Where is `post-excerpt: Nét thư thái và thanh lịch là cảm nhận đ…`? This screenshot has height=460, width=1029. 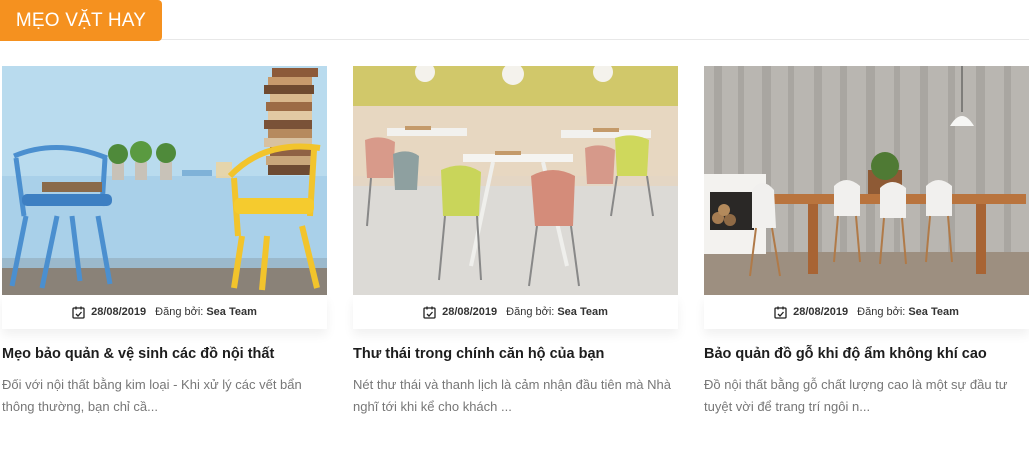 post-excerpt: Nét thư thái và thanh lịch là cảm nhận đ… is located at coordinates (512, 395).